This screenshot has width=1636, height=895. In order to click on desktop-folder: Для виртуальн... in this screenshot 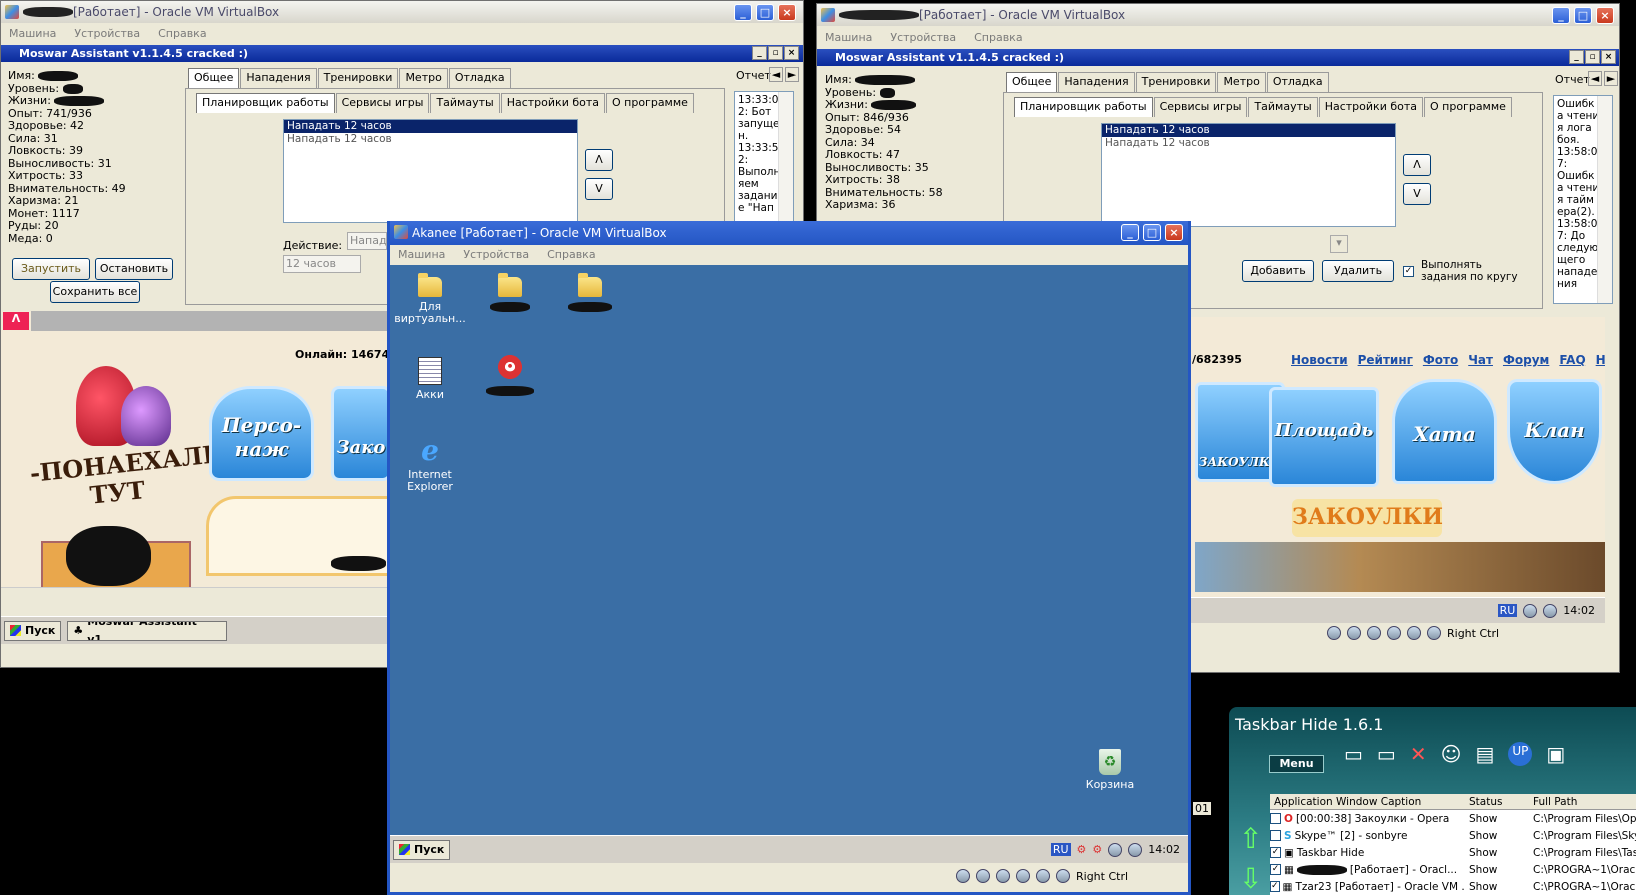, I will do `click(430, 299)`.